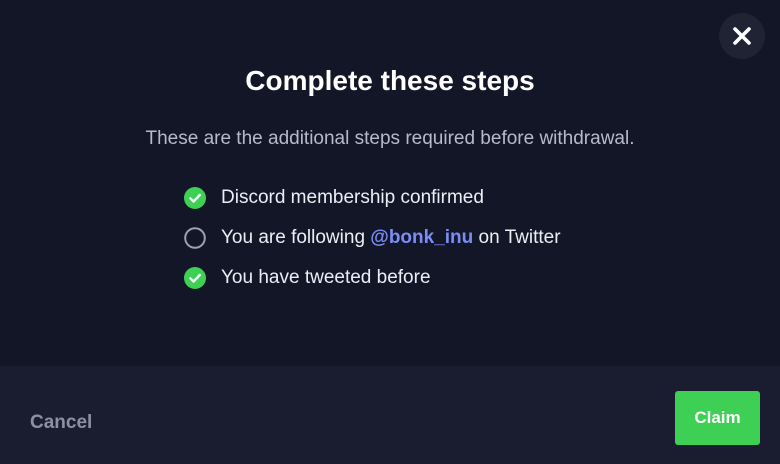 Image resolution: width=780 pixels, height=464 pixels. What do you see at coordinates (717, 418) in the screenshot?
I see `claim-button: Claim` at bounding box center [717, 418].